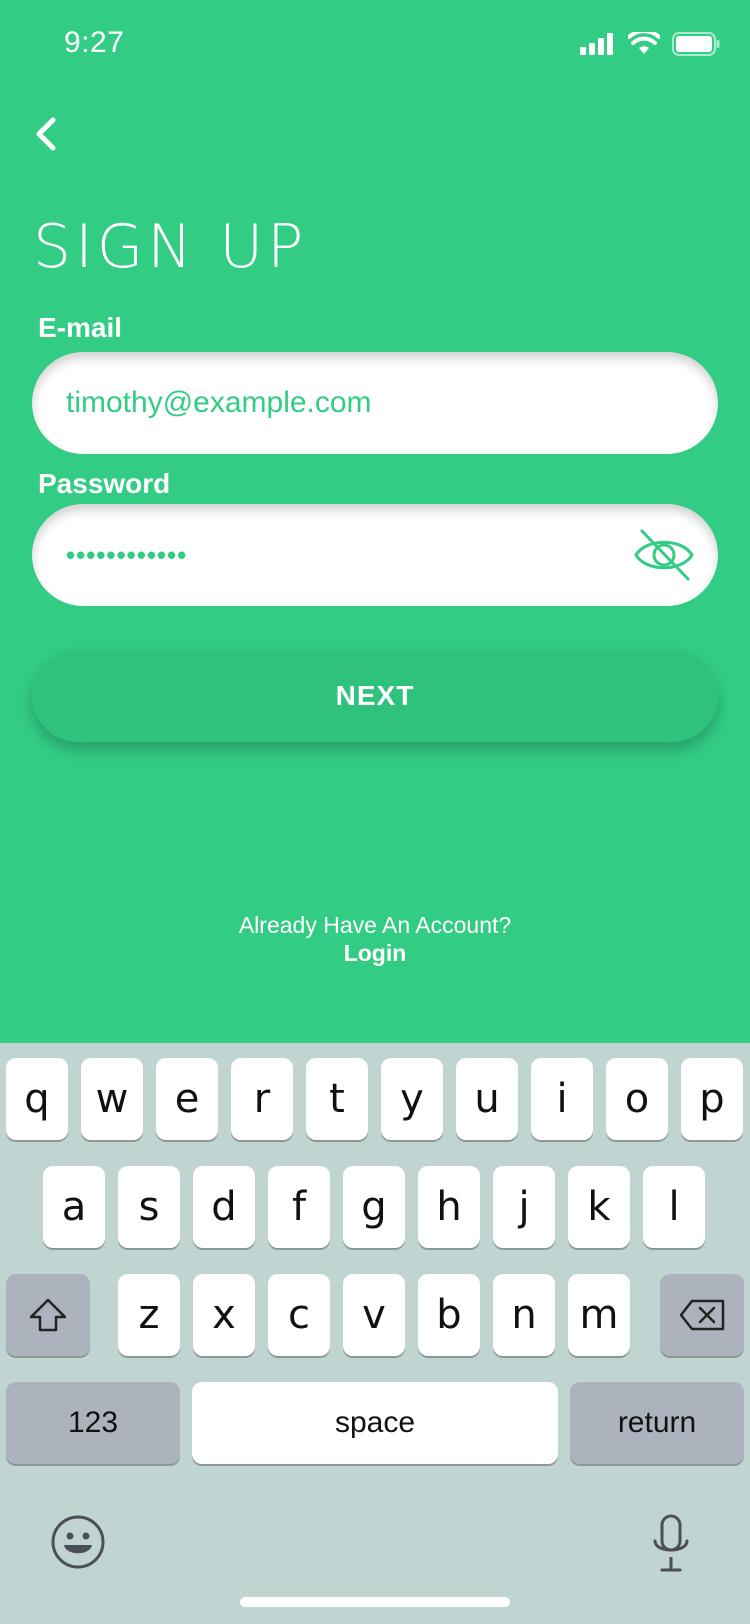 The height and width of the screenshot is (1624, 750). I want to click on key-l: l, so click(674, 1207).